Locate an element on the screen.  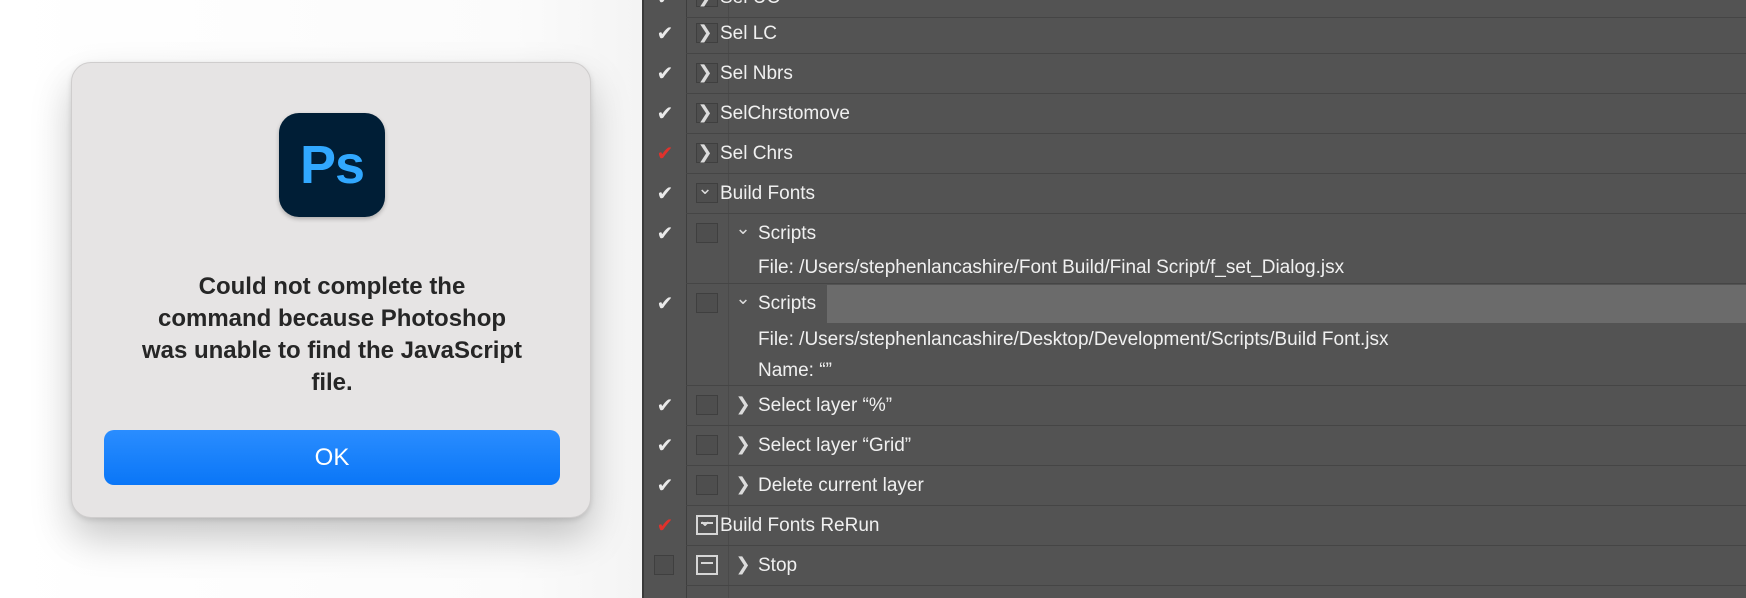
step-label: Stop is located at coordinates (778, 565).